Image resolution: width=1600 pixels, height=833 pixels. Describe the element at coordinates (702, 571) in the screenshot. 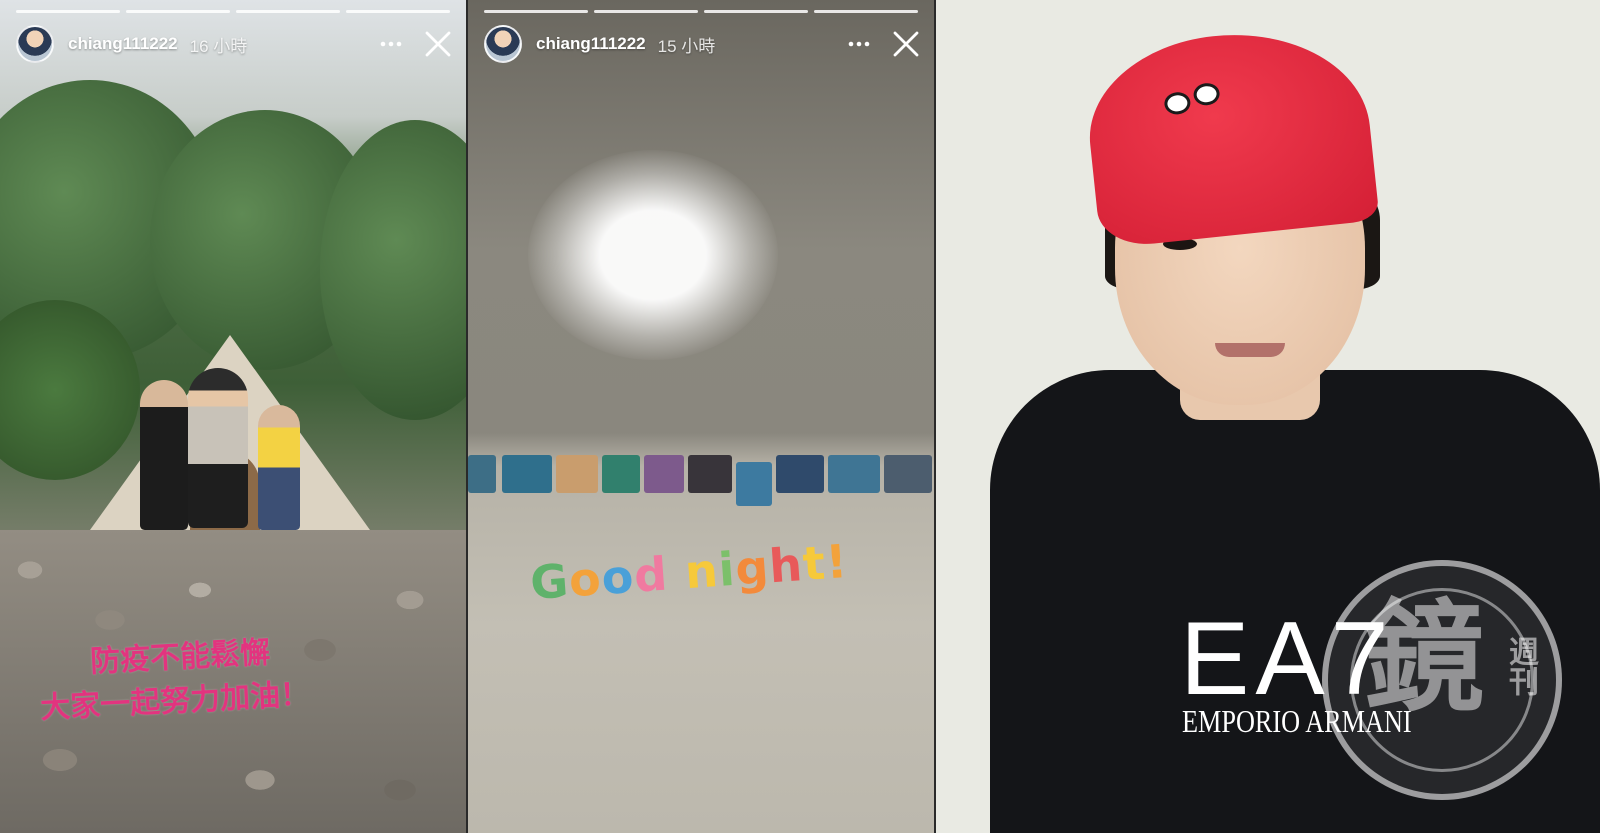

I see `sticker-letter: n` at that location.